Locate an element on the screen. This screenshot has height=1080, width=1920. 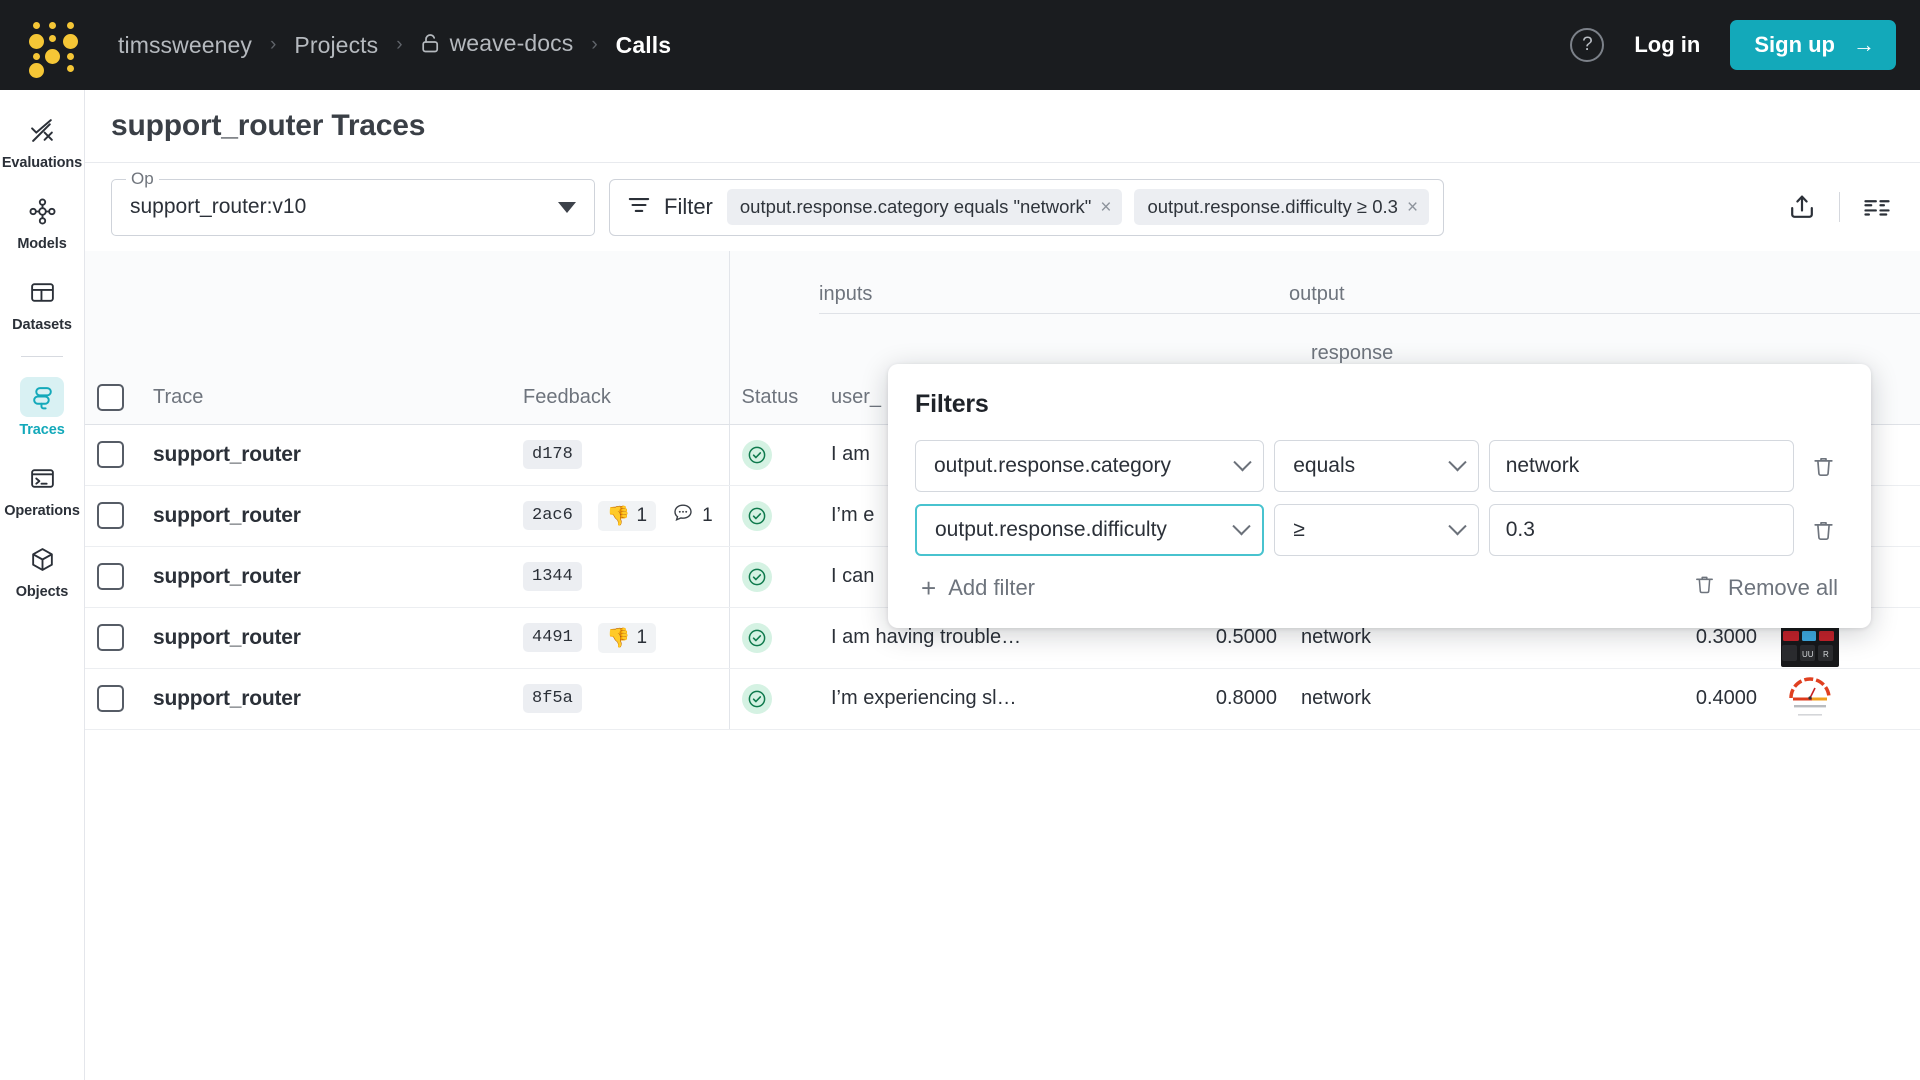
datasets-icon is located at coordinates (42, 292).